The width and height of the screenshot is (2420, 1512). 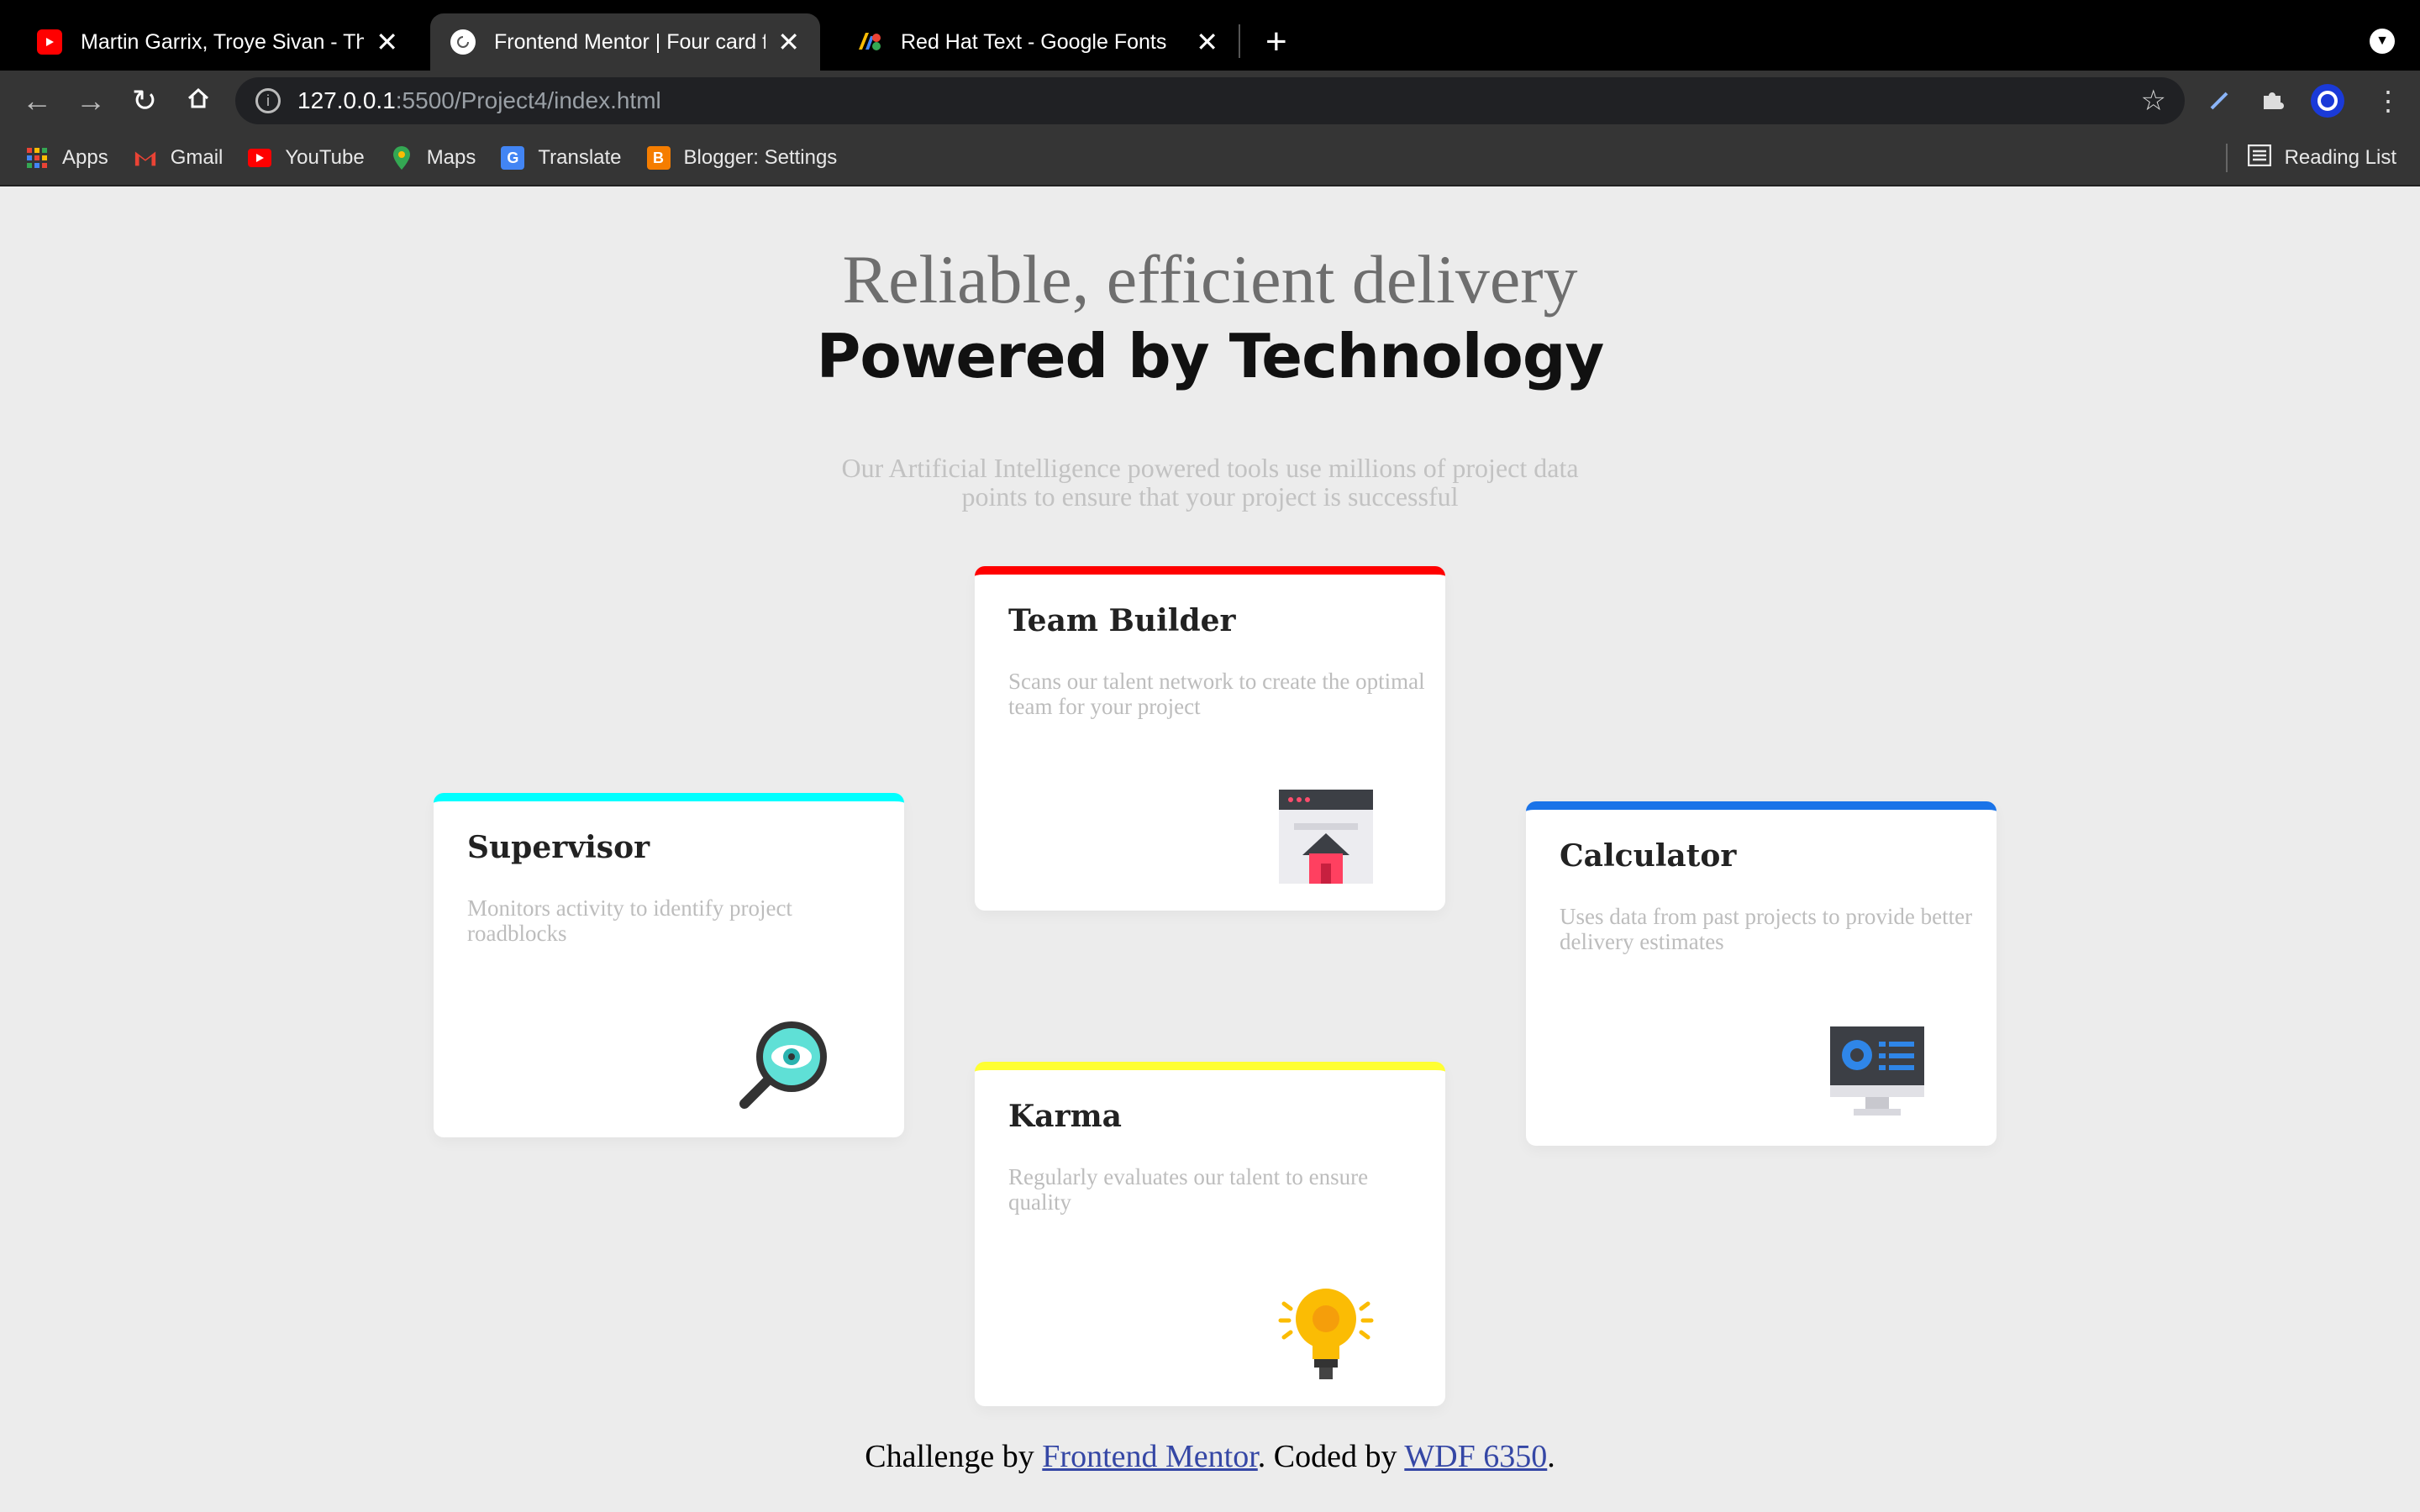 I want to click on reload-icon: ↻, so click(x=144, y=100).